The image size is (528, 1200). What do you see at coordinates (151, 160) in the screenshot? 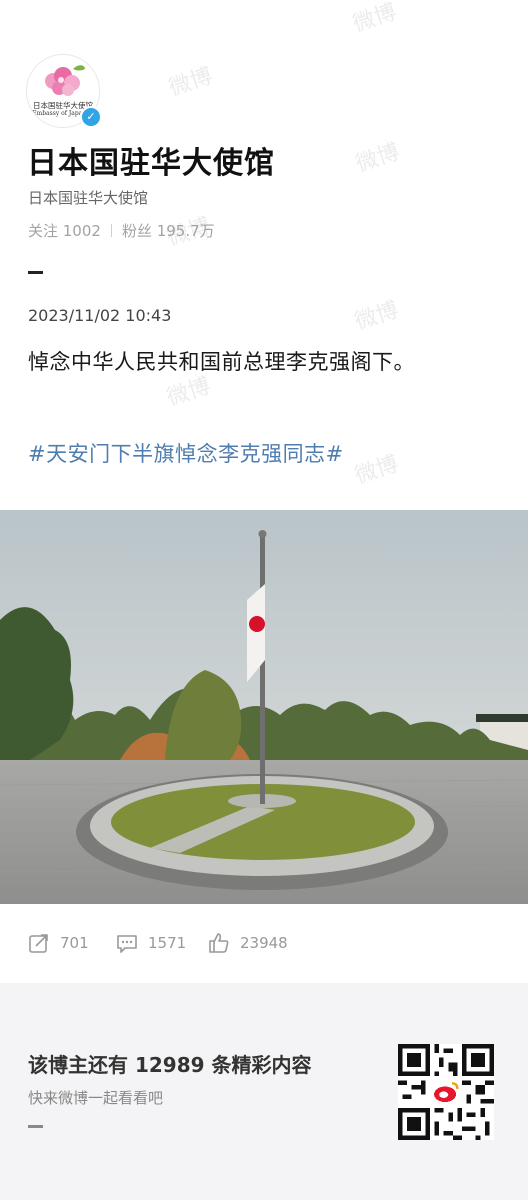
I see `profile-name: 日本国驻华大使馆` at bounding box center [151, 160].